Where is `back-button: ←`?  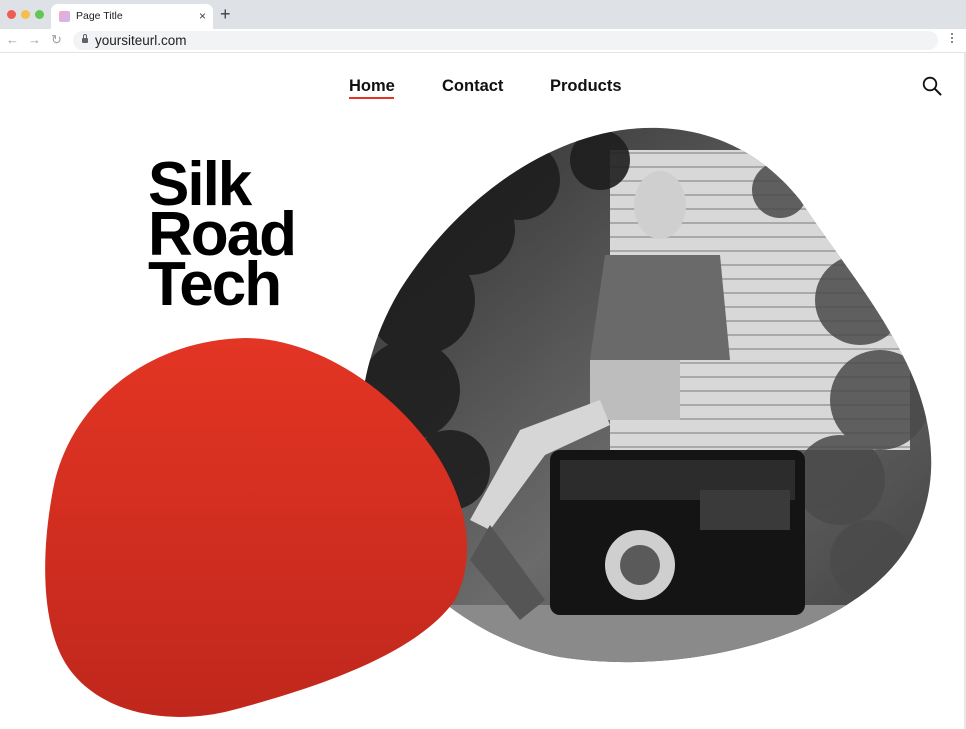
back-button: ← is located at coordinates (12, 40).